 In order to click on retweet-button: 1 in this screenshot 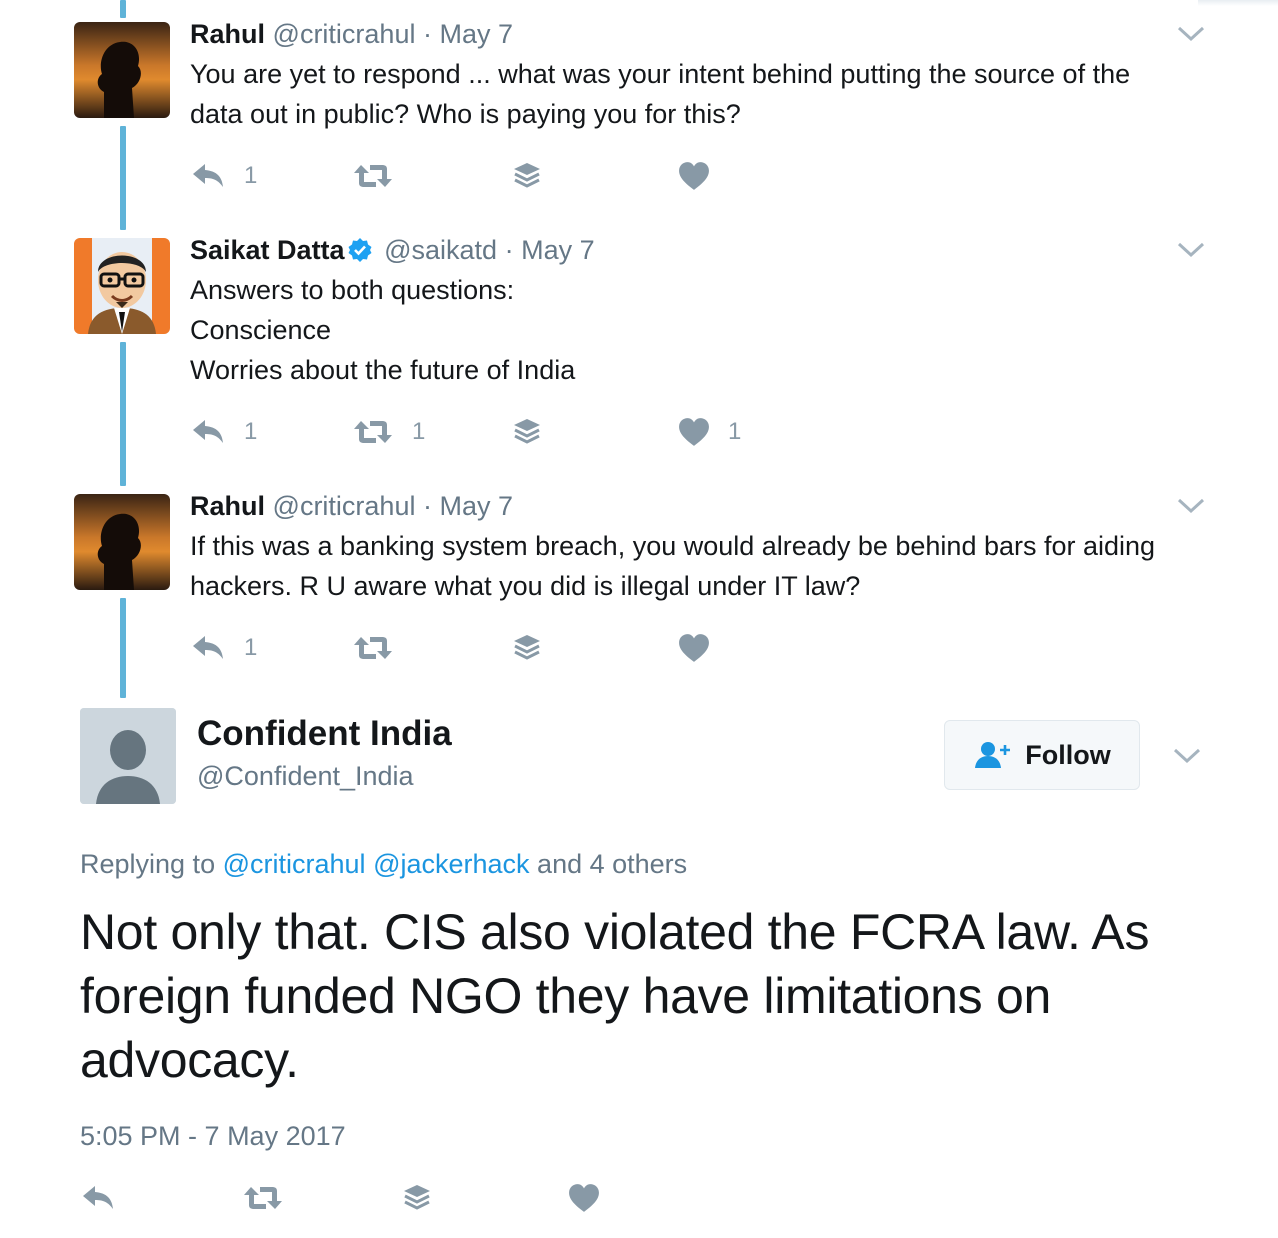, I will do `click(388, 432)`.